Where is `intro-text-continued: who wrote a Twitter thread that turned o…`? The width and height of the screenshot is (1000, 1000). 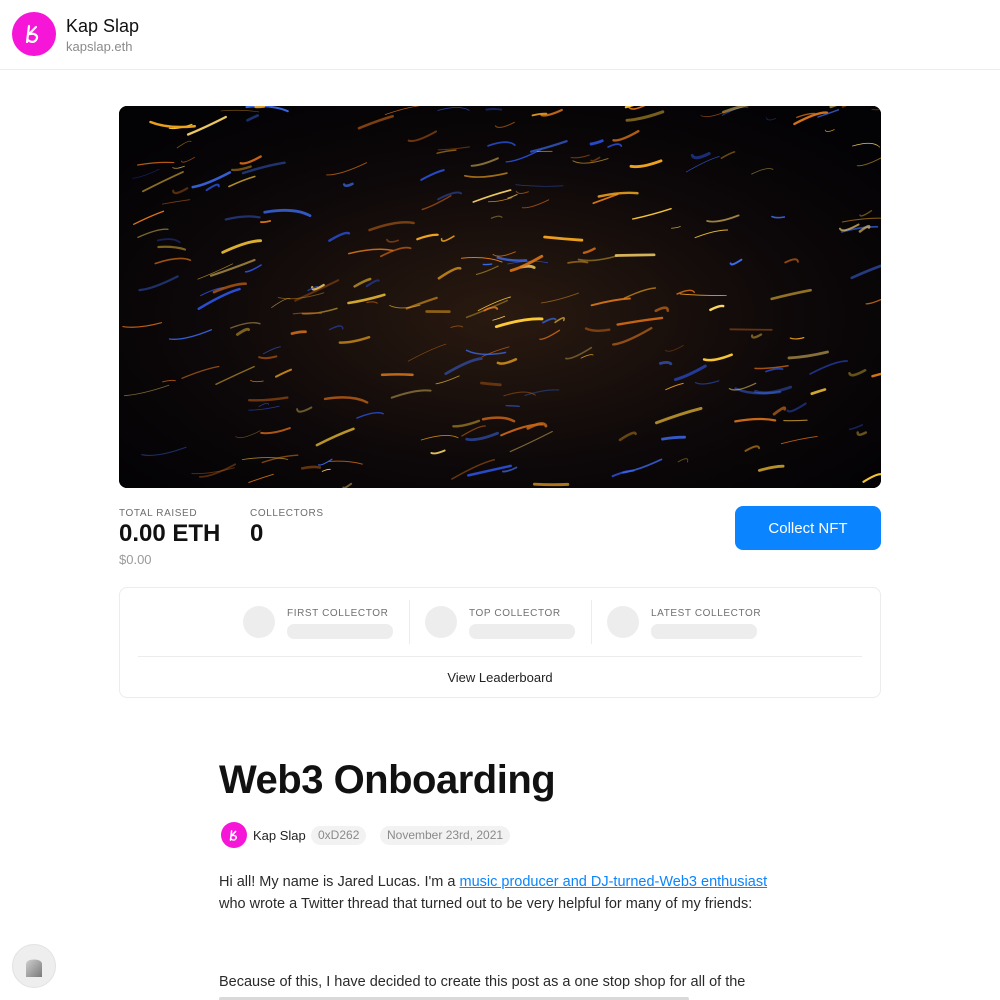
intro-text-continued: who wrote a Twitter thread that turned o… is located at coordinates (486, 904).